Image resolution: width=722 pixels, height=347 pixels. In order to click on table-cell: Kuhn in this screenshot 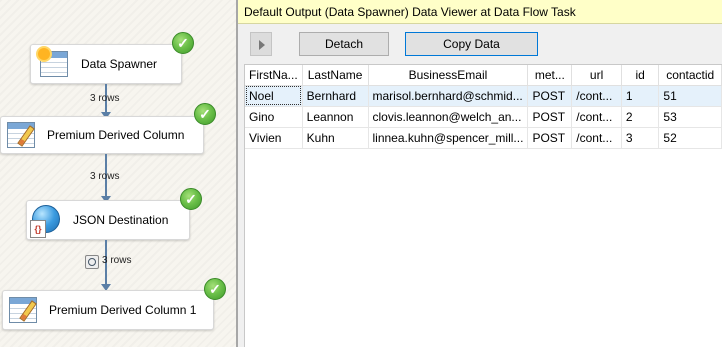, I will do `click(335, 138)`.